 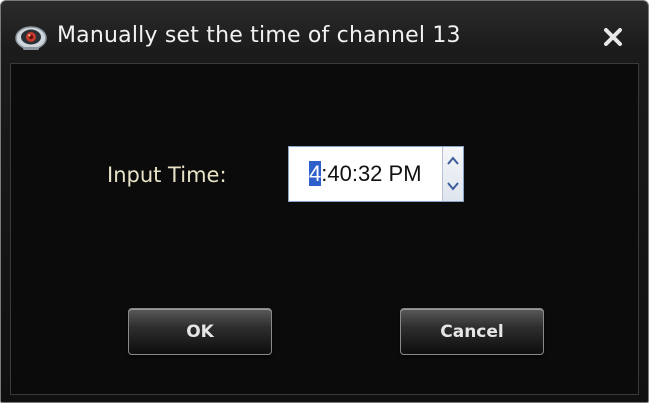 I want to click on title-bar: Manually set the time of channel 13, so click(x=324, y=31).